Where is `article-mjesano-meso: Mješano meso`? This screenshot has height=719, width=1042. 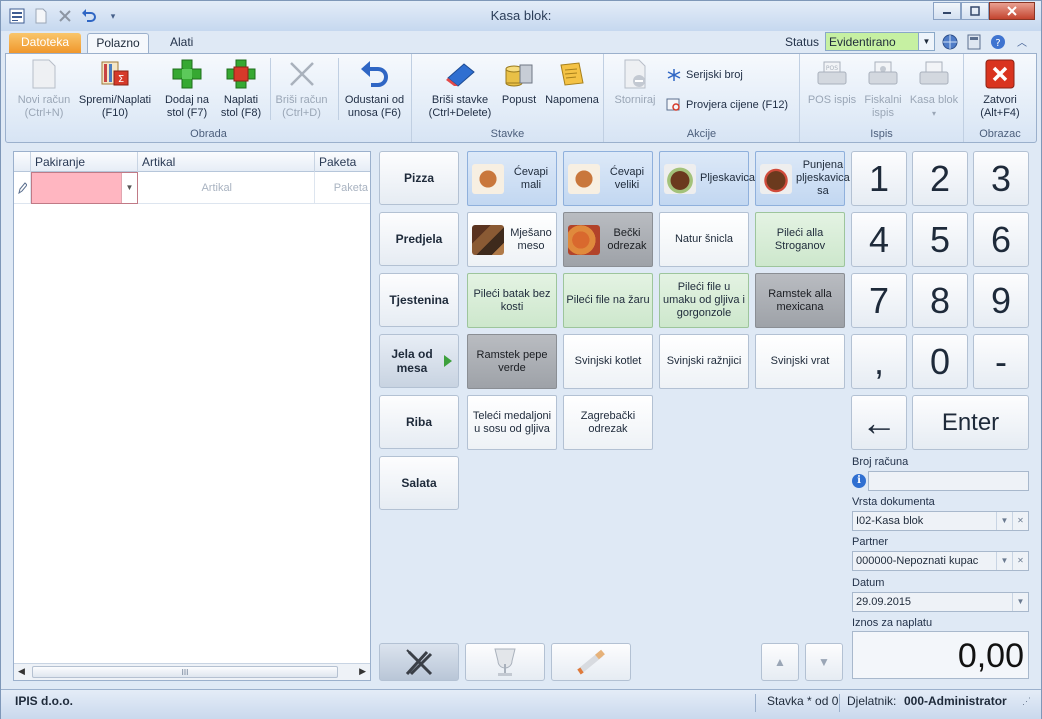
article-mjesano-meso: Mješano meso is located at coordinates (512, 239).